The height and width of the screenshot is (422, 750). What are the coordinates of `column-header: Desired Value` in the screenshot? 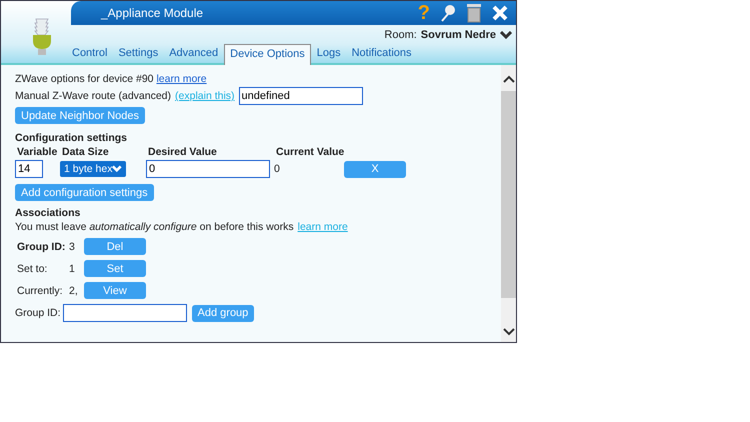 It's located at (182, 152).